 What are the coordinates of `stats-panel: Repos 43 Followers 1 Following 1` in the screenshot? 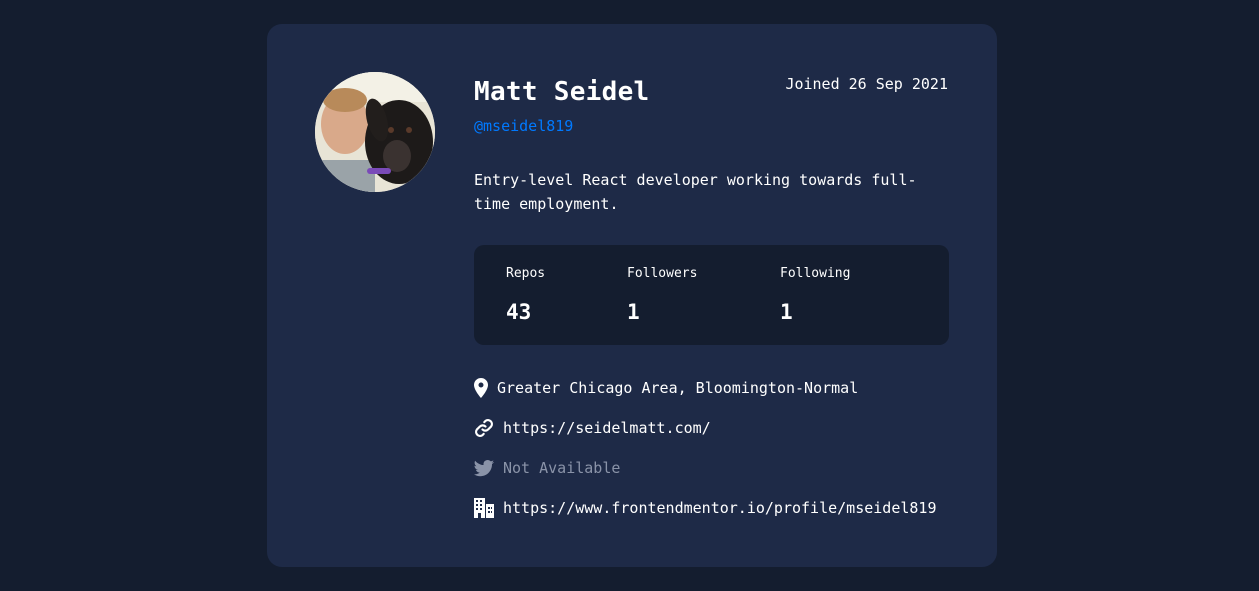 It's located at (711, 295).